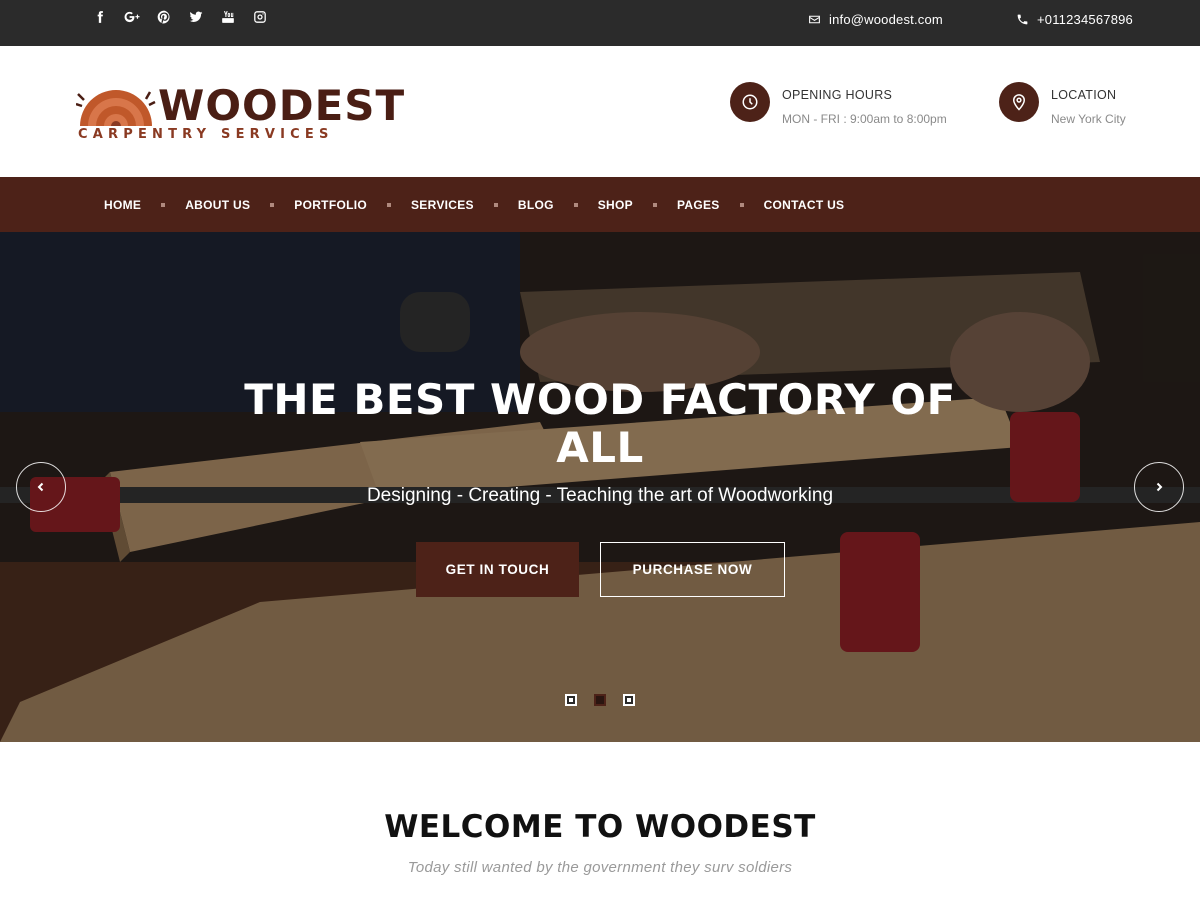  I want to click on youtube-icon, so click(228, 17).